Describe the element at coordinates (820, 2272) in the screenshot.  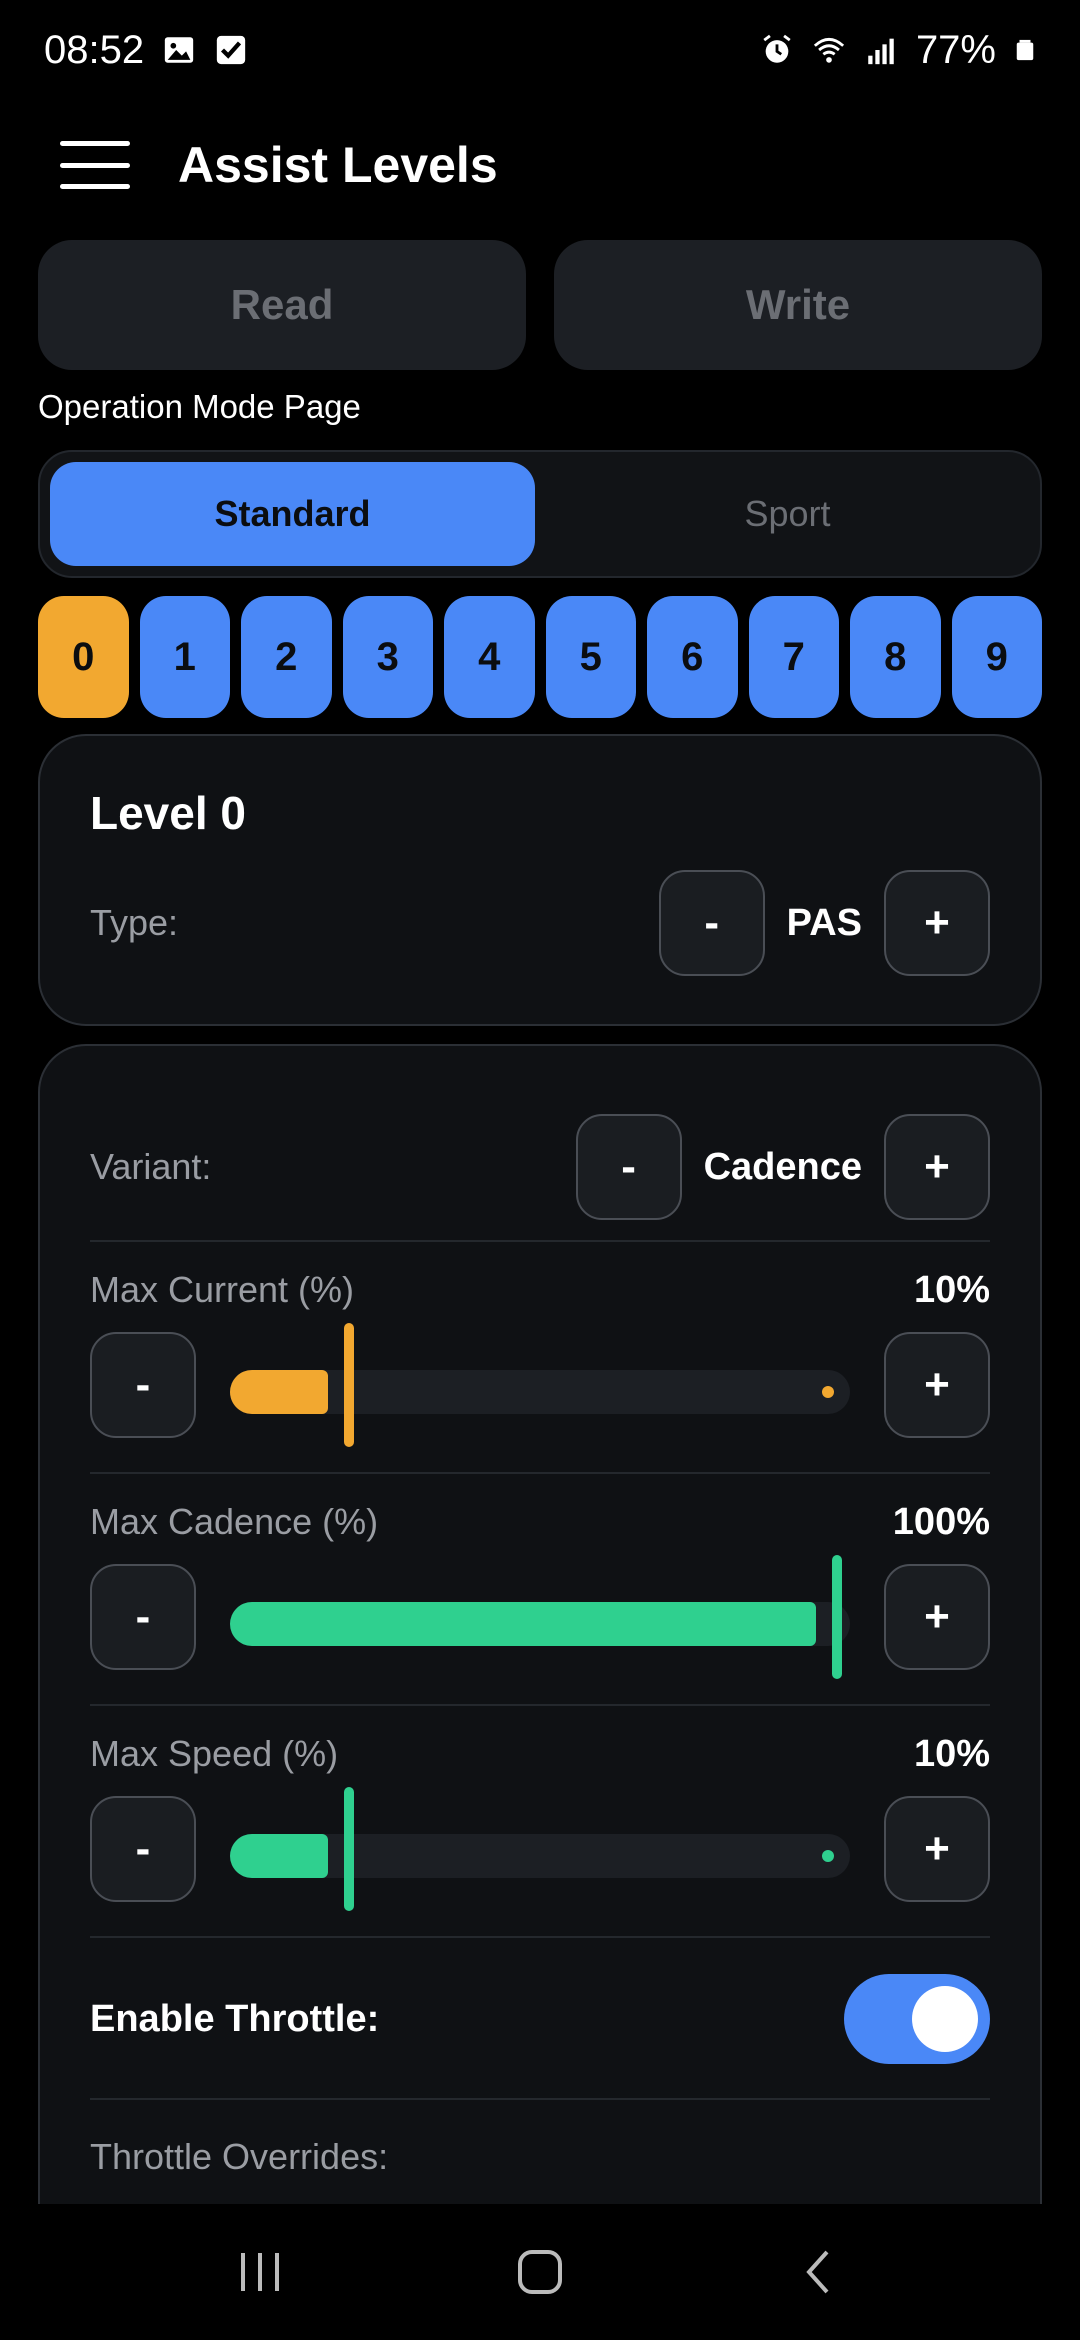
I see `back-icon` at that location.